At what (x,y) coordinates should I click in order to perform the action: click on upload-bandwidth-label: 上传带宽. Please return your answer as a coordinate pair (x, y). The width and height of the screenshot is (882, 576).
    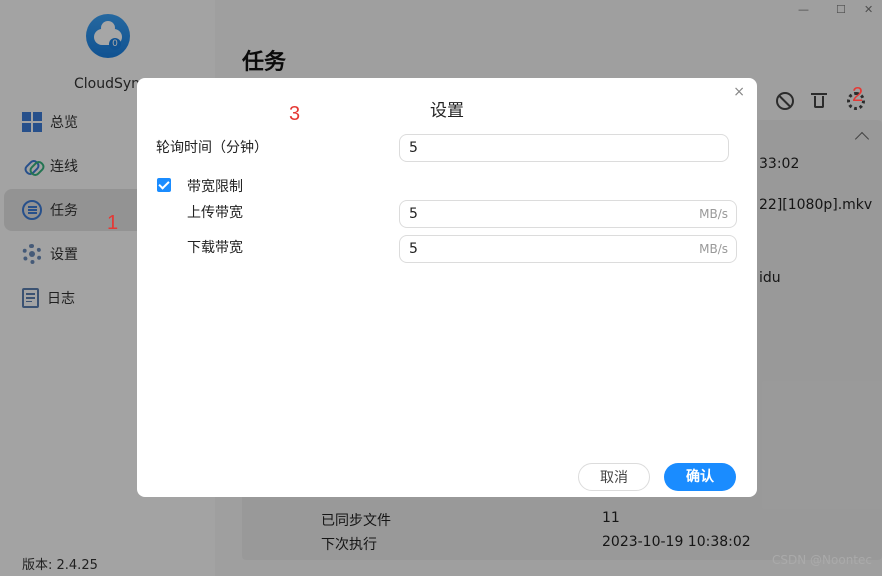
    Looking at the image, I should click on (215, 213).